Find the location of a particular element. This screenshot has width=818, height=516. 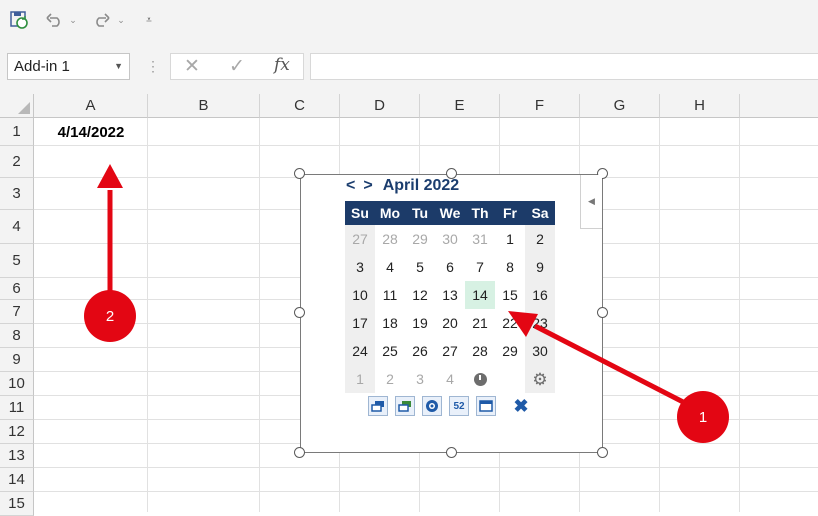

save-refresh-icon is located at coordinates (19, 20).